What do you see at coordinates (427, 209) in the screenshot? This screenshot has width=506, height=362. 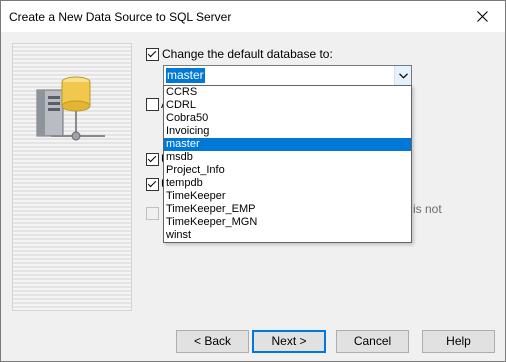 I see `option-label-4: is not` at bounding box center [427, 209].